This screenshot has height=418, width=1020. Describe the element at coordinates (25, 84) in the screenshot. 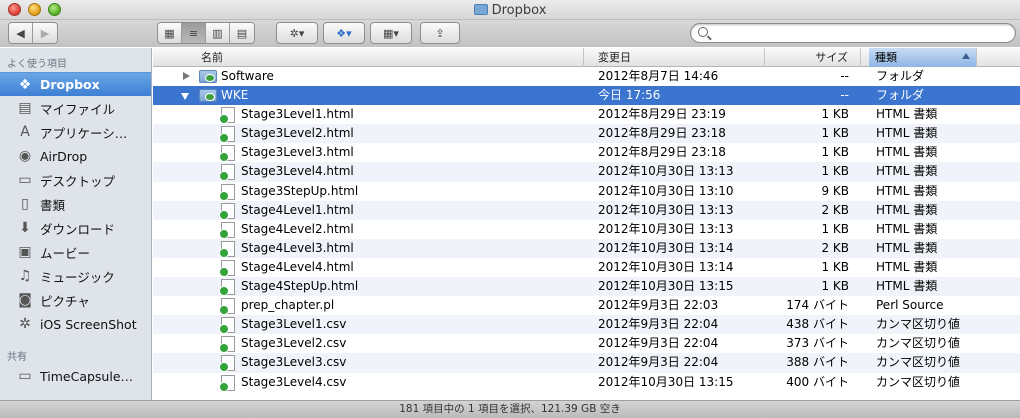

I see `dropbox-icon: ❖` at that location.